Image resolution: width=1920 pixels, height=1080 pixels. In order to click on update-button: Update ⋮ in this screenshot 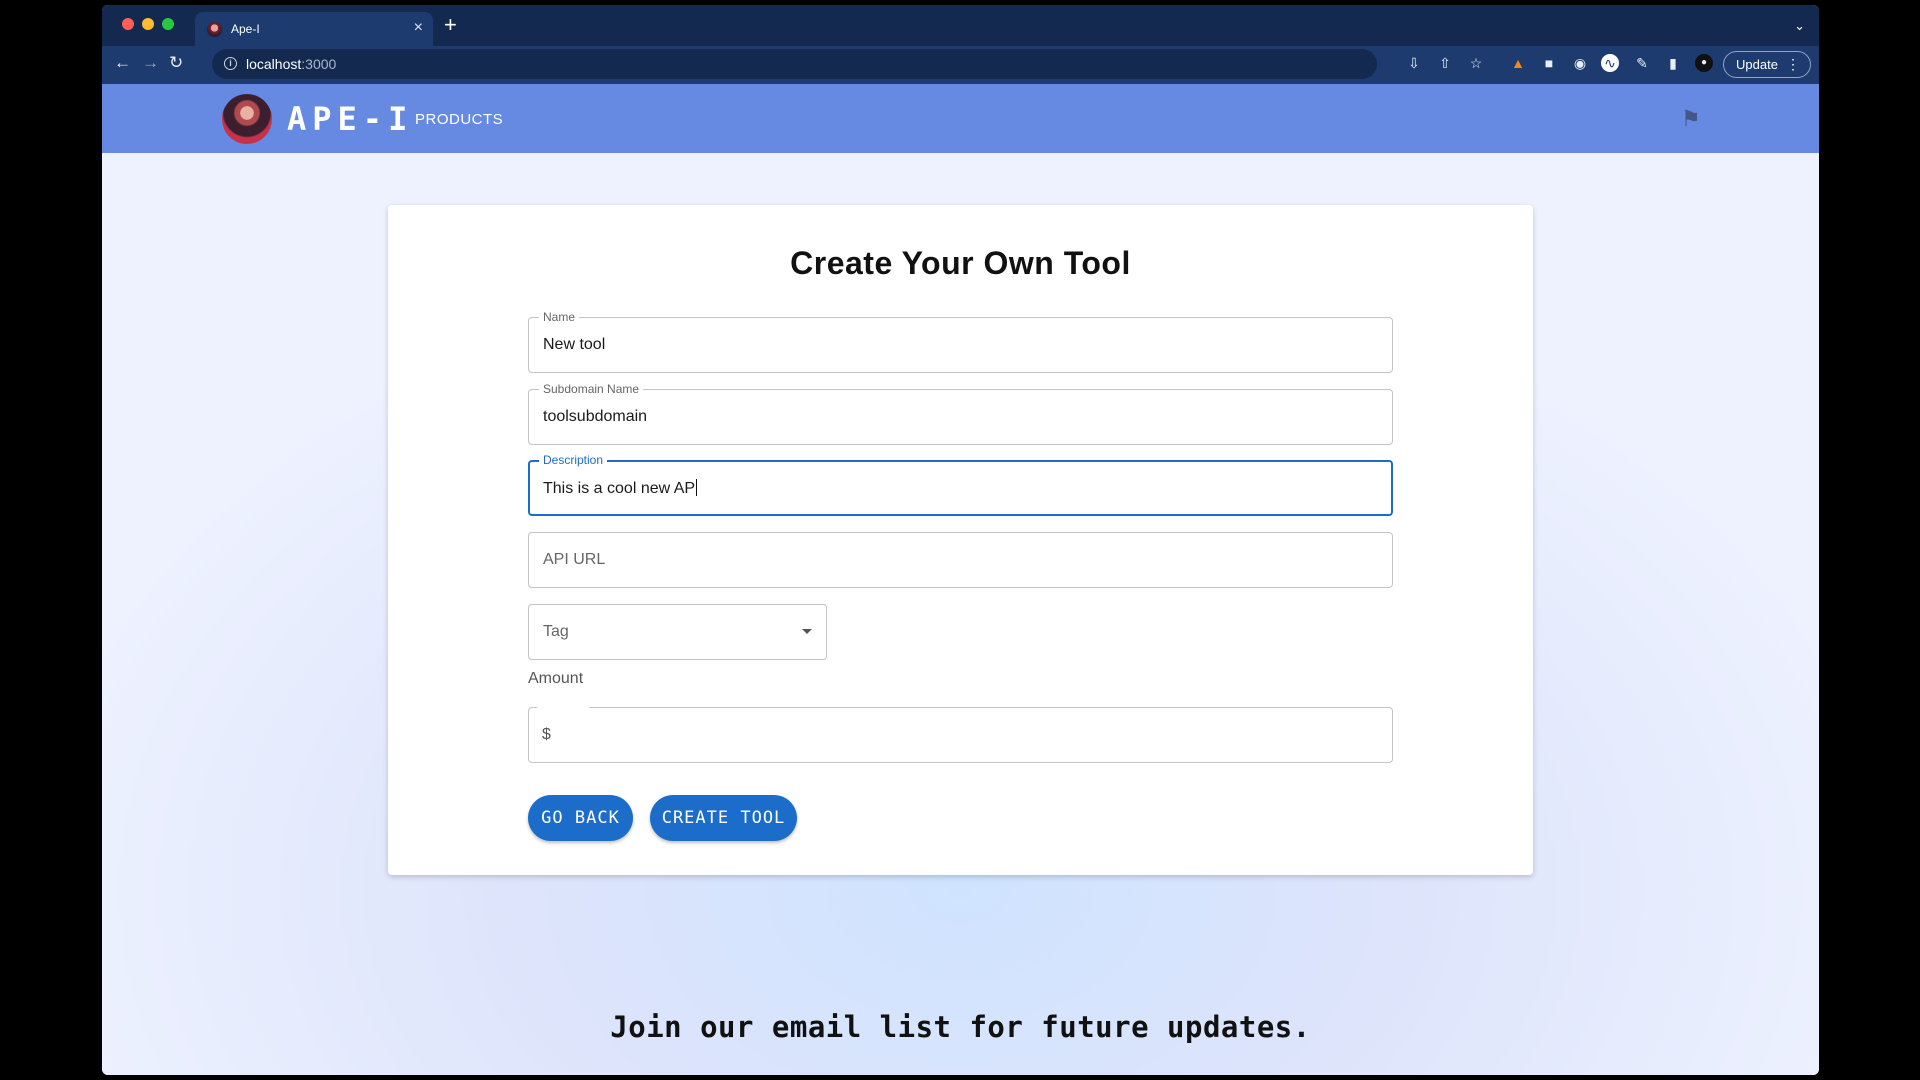, I will do `click(1767, 64)`.